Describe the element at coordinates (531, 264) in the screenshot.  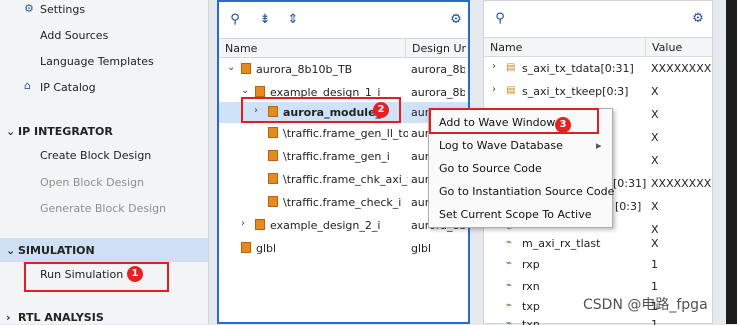
I see `object-name: rxp` at that location.